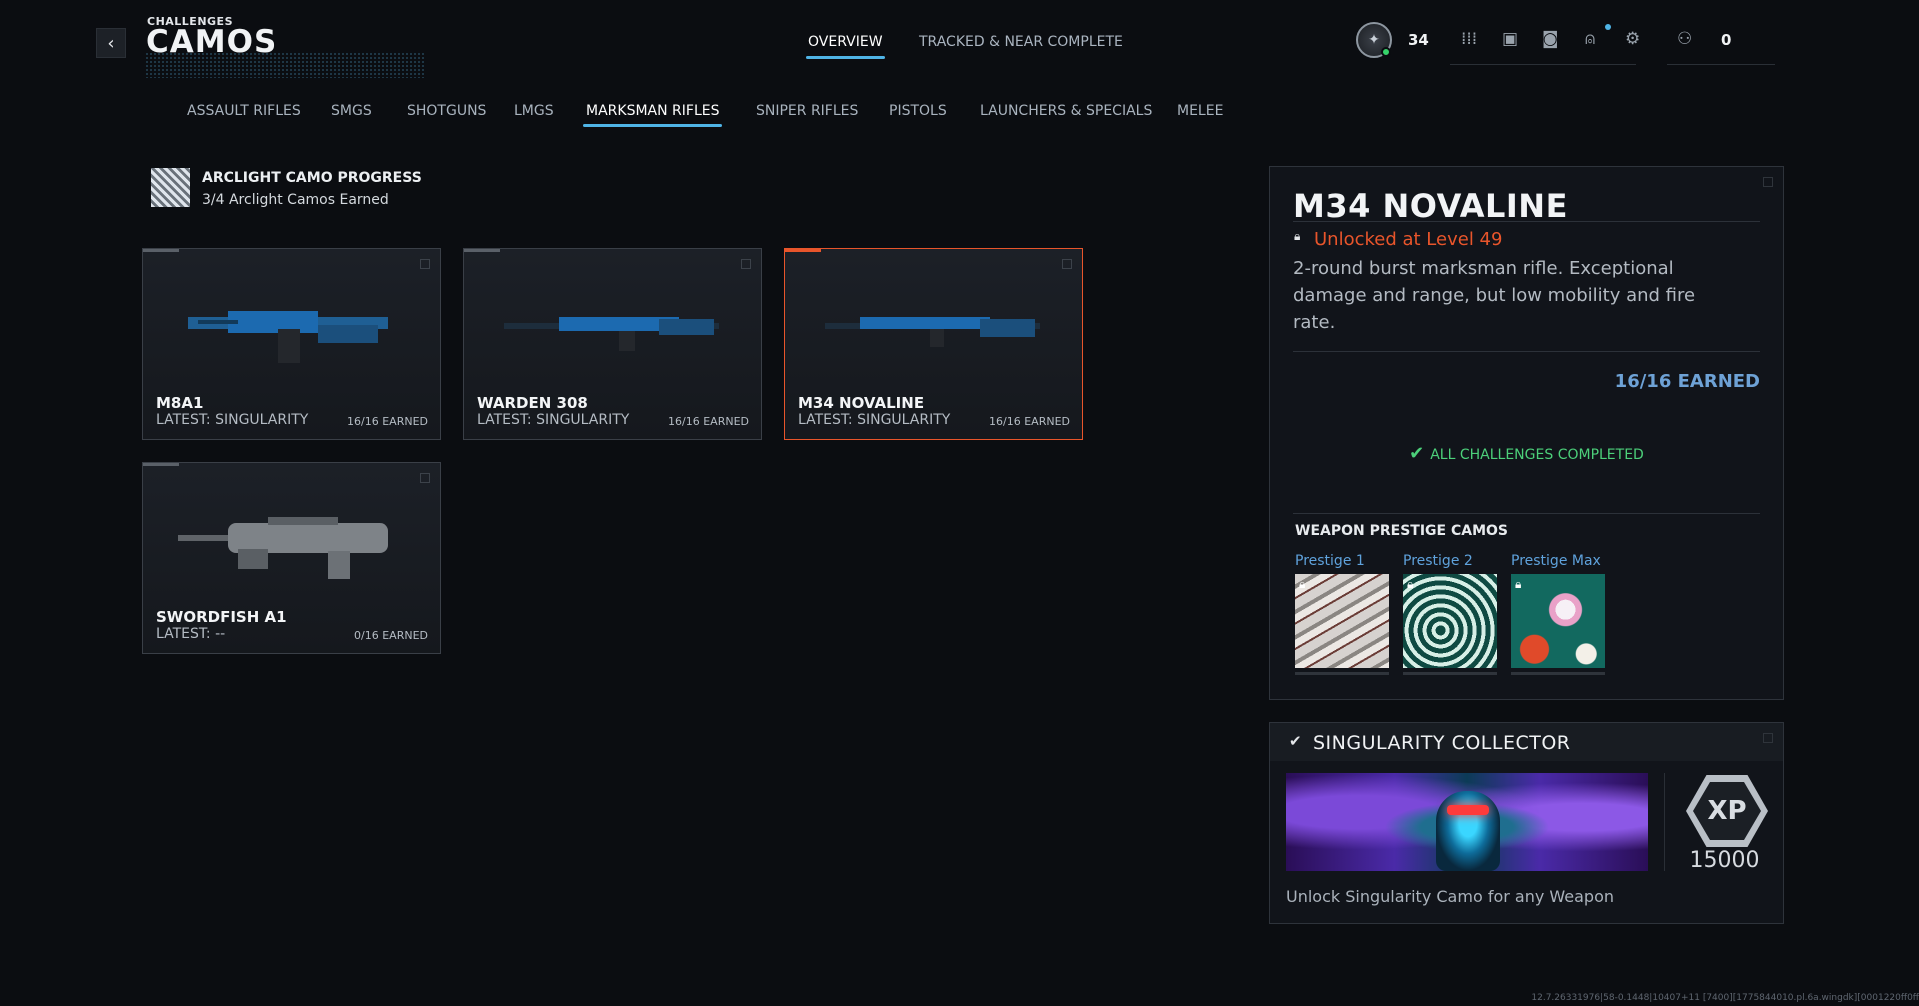 The width and height of the screenshot is (1919, 1006). What do you see at coordinates (391, 635) in the screenshot?
I see `weapon-earned: 0/16 EARNED` at bounding box center [391, 635].